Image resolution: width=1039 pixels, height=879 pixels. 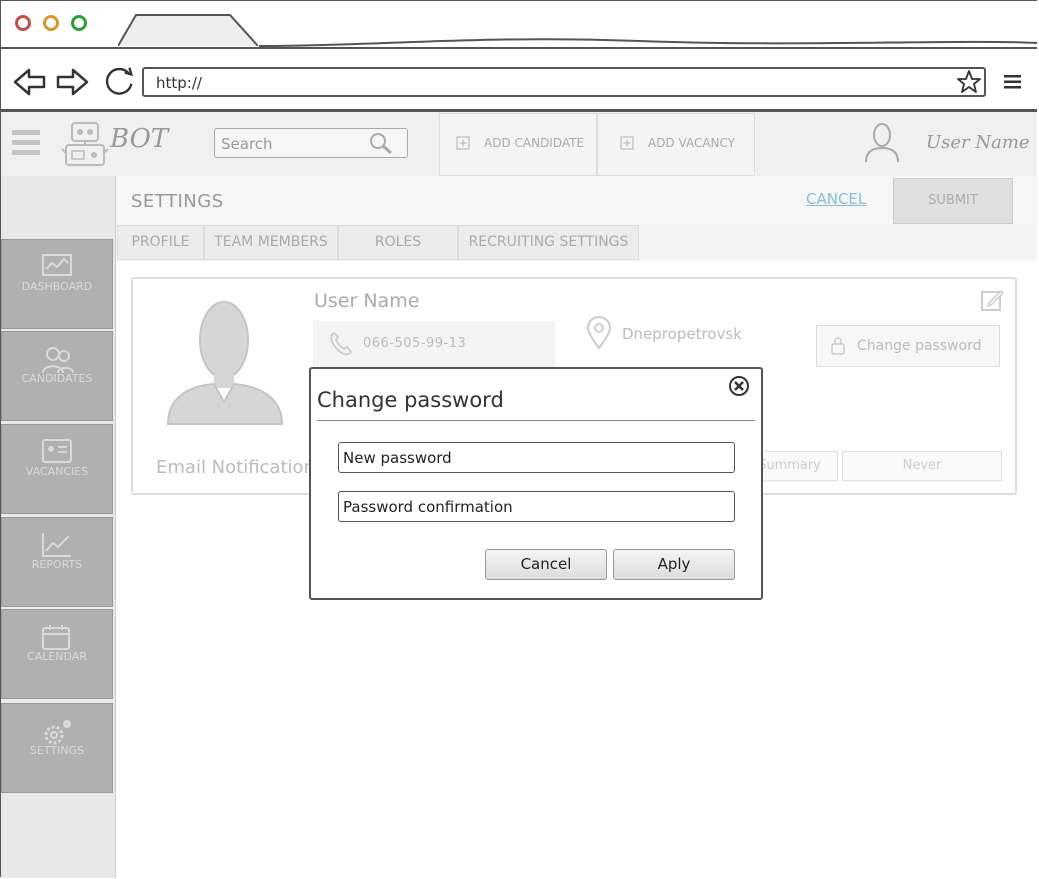 I want to click on profile-city: Dnepropetrovsk, so click(x=682, y=334).